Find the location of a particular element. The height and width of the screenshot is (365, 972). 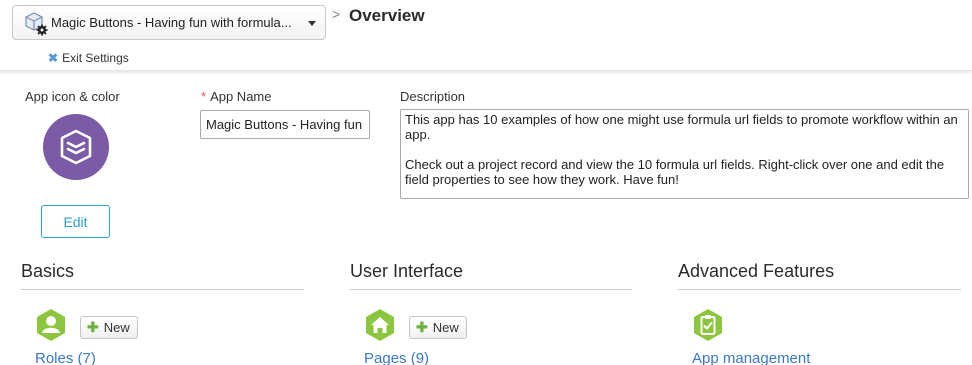

chevron-down-icon is located at coordinates (312, 23).